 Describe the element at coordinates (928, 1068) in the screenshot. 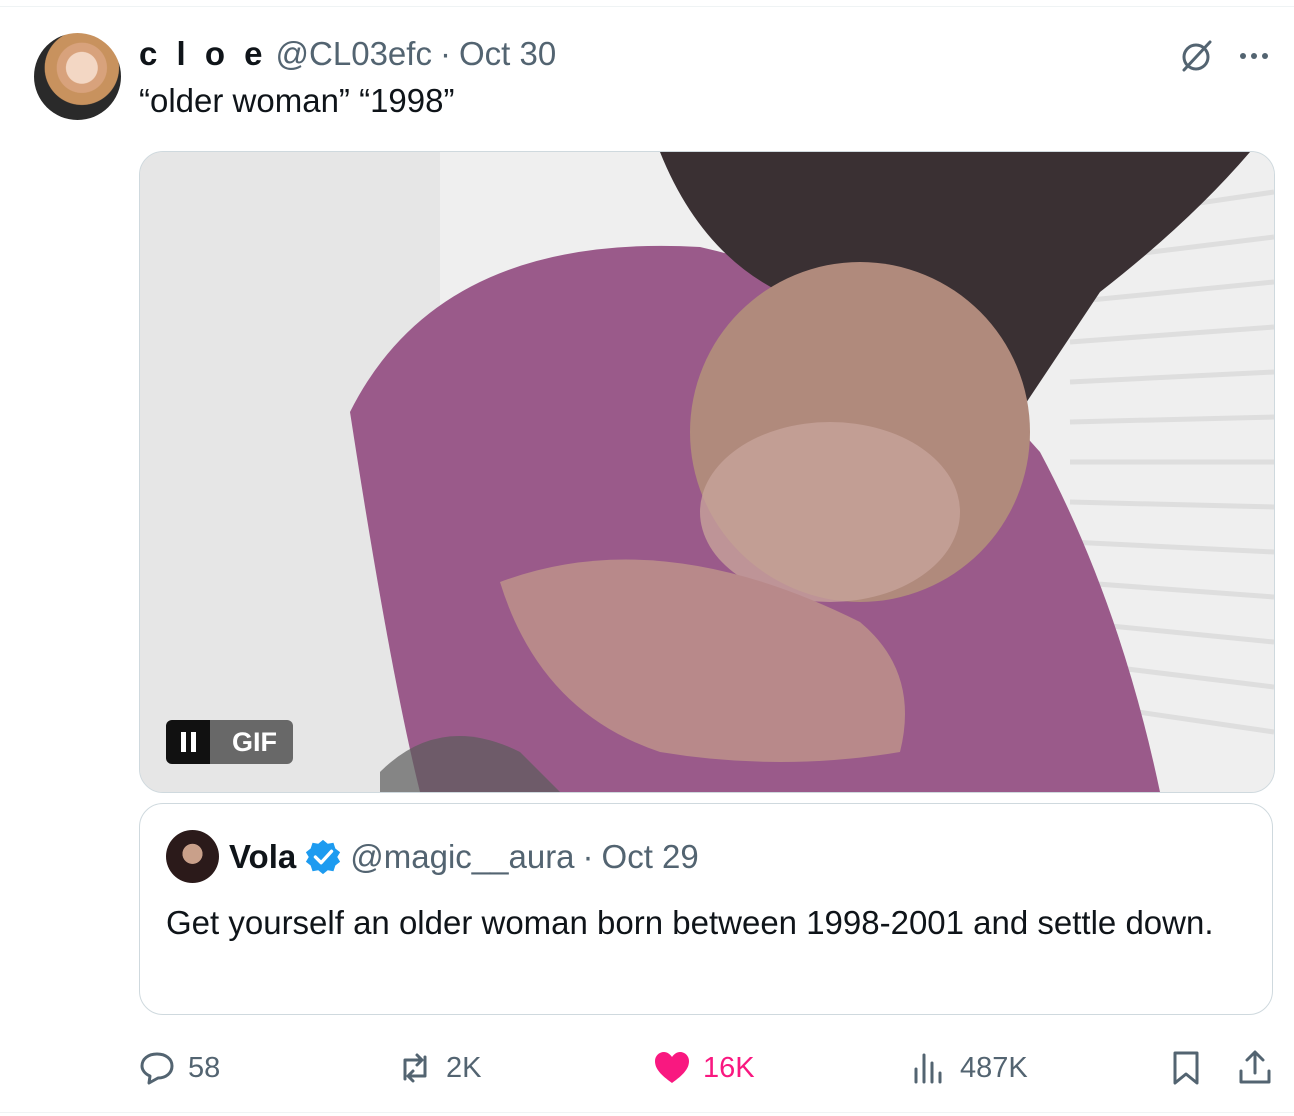

I see `views-icon` at that location.